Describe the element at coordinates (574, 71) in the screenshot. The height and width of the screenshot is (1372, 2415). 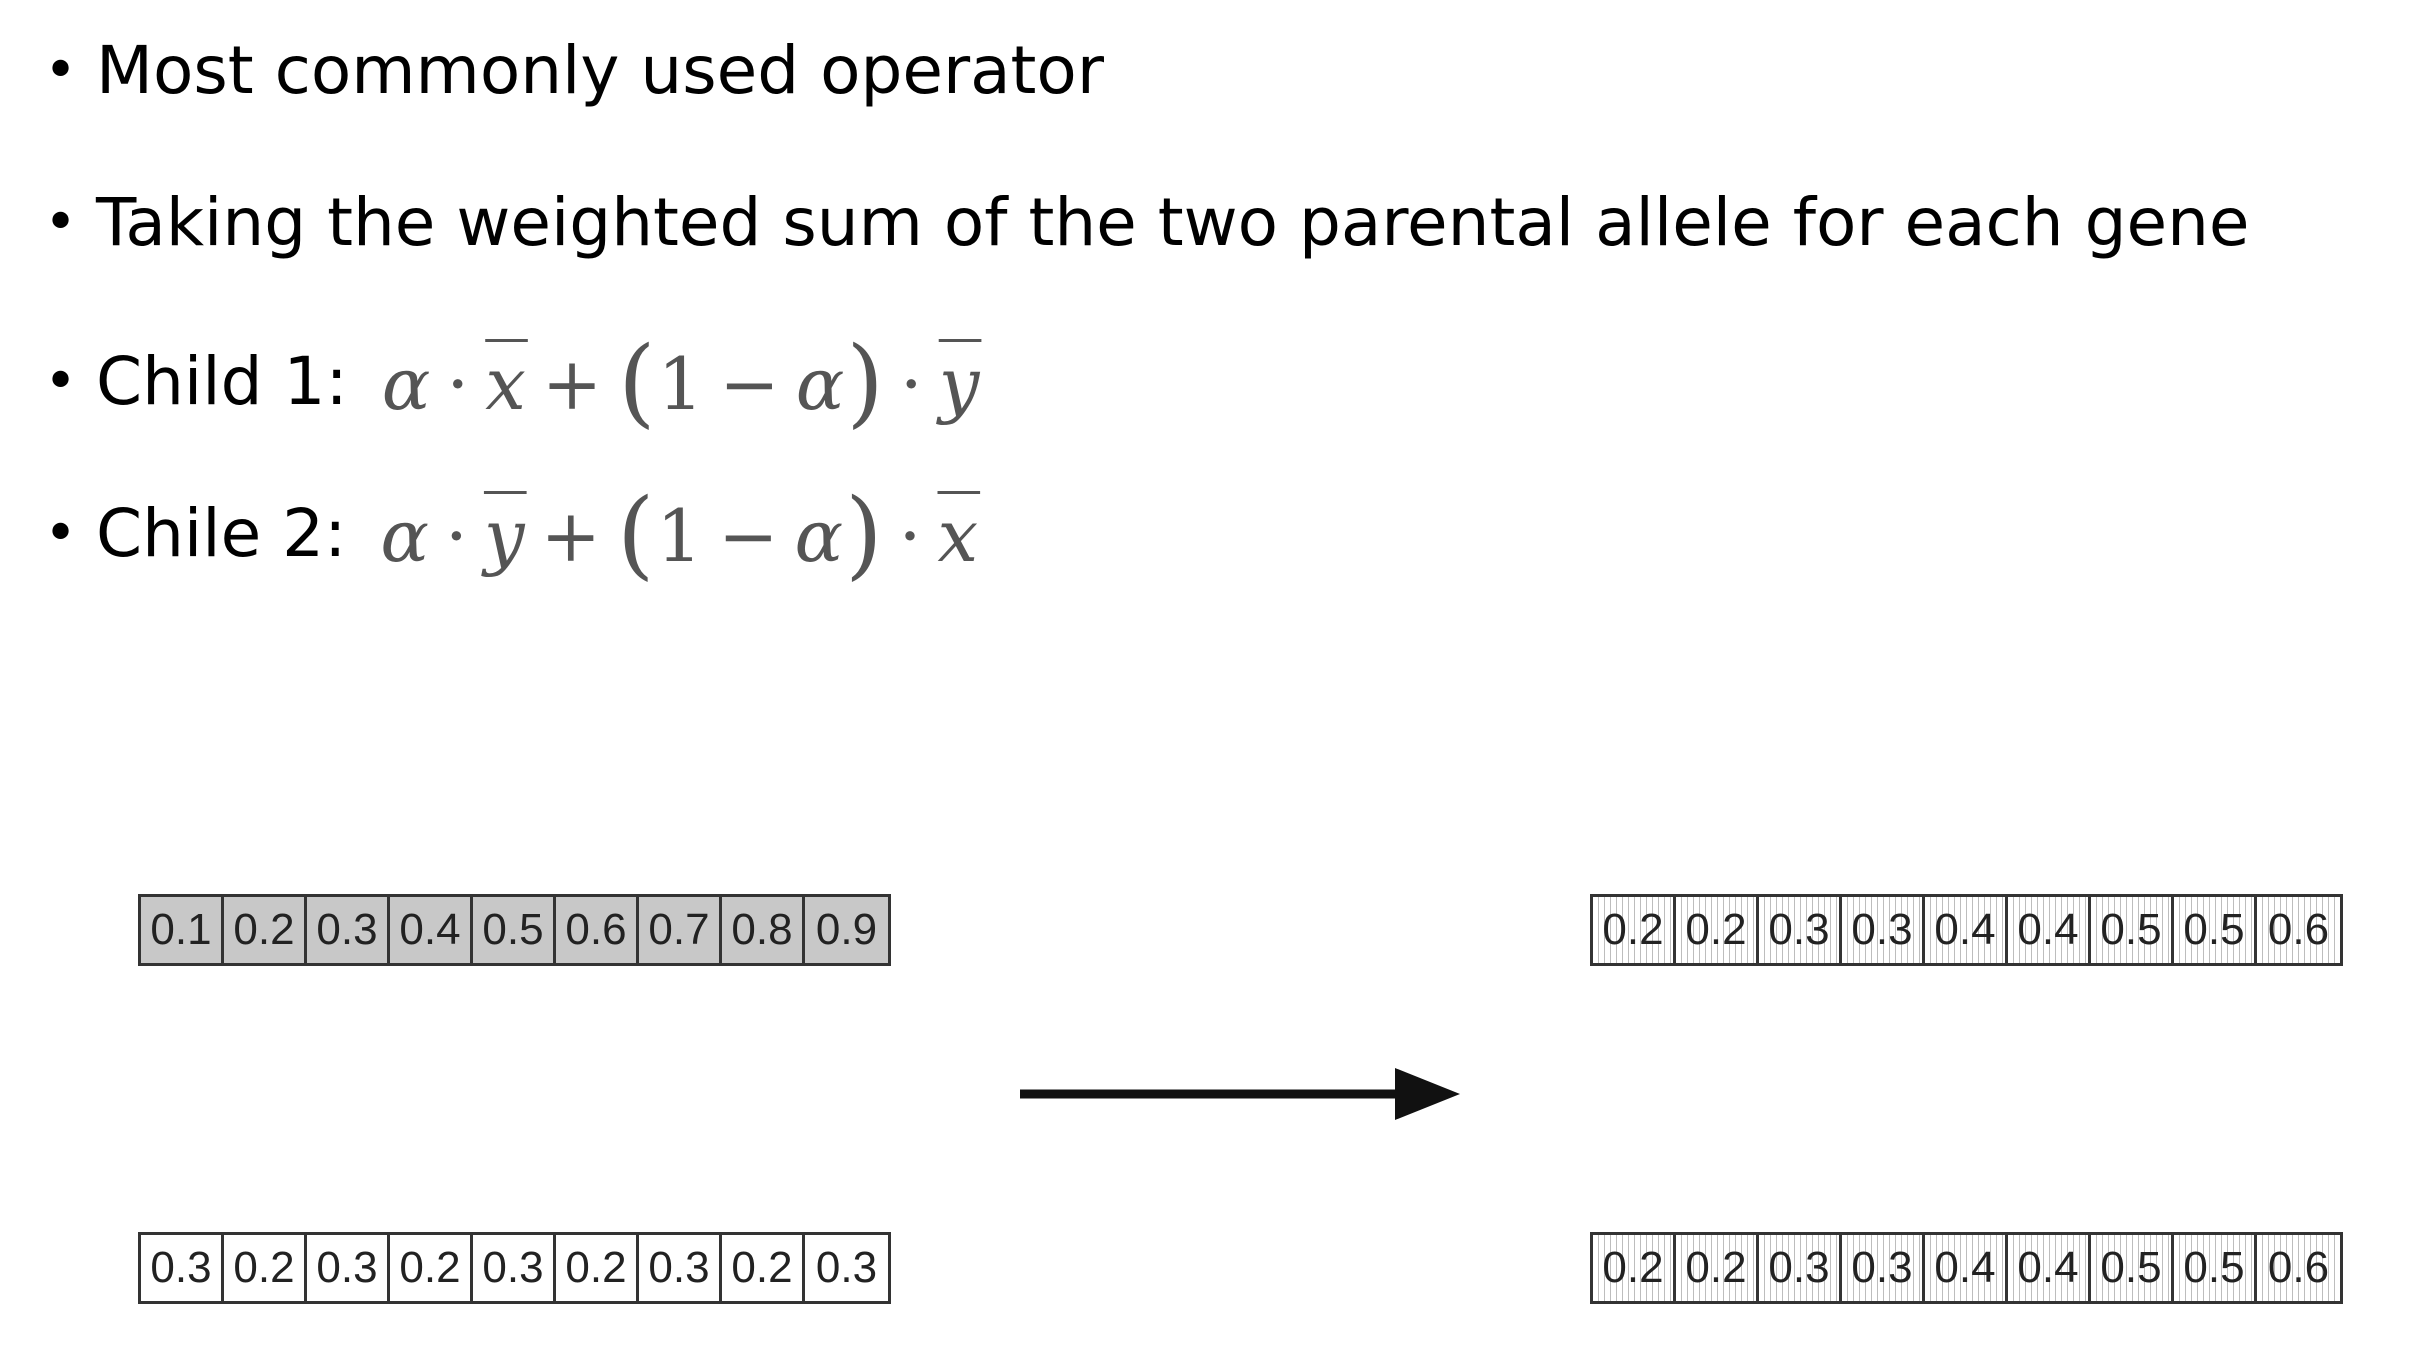
I see `bullet-most-common: • Most commonly used operator` at that location.